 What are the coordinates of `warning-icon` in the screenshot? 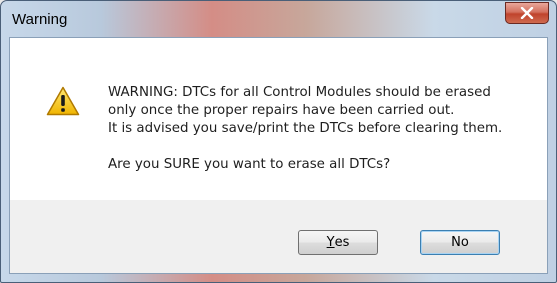 It's located at (63, 101).